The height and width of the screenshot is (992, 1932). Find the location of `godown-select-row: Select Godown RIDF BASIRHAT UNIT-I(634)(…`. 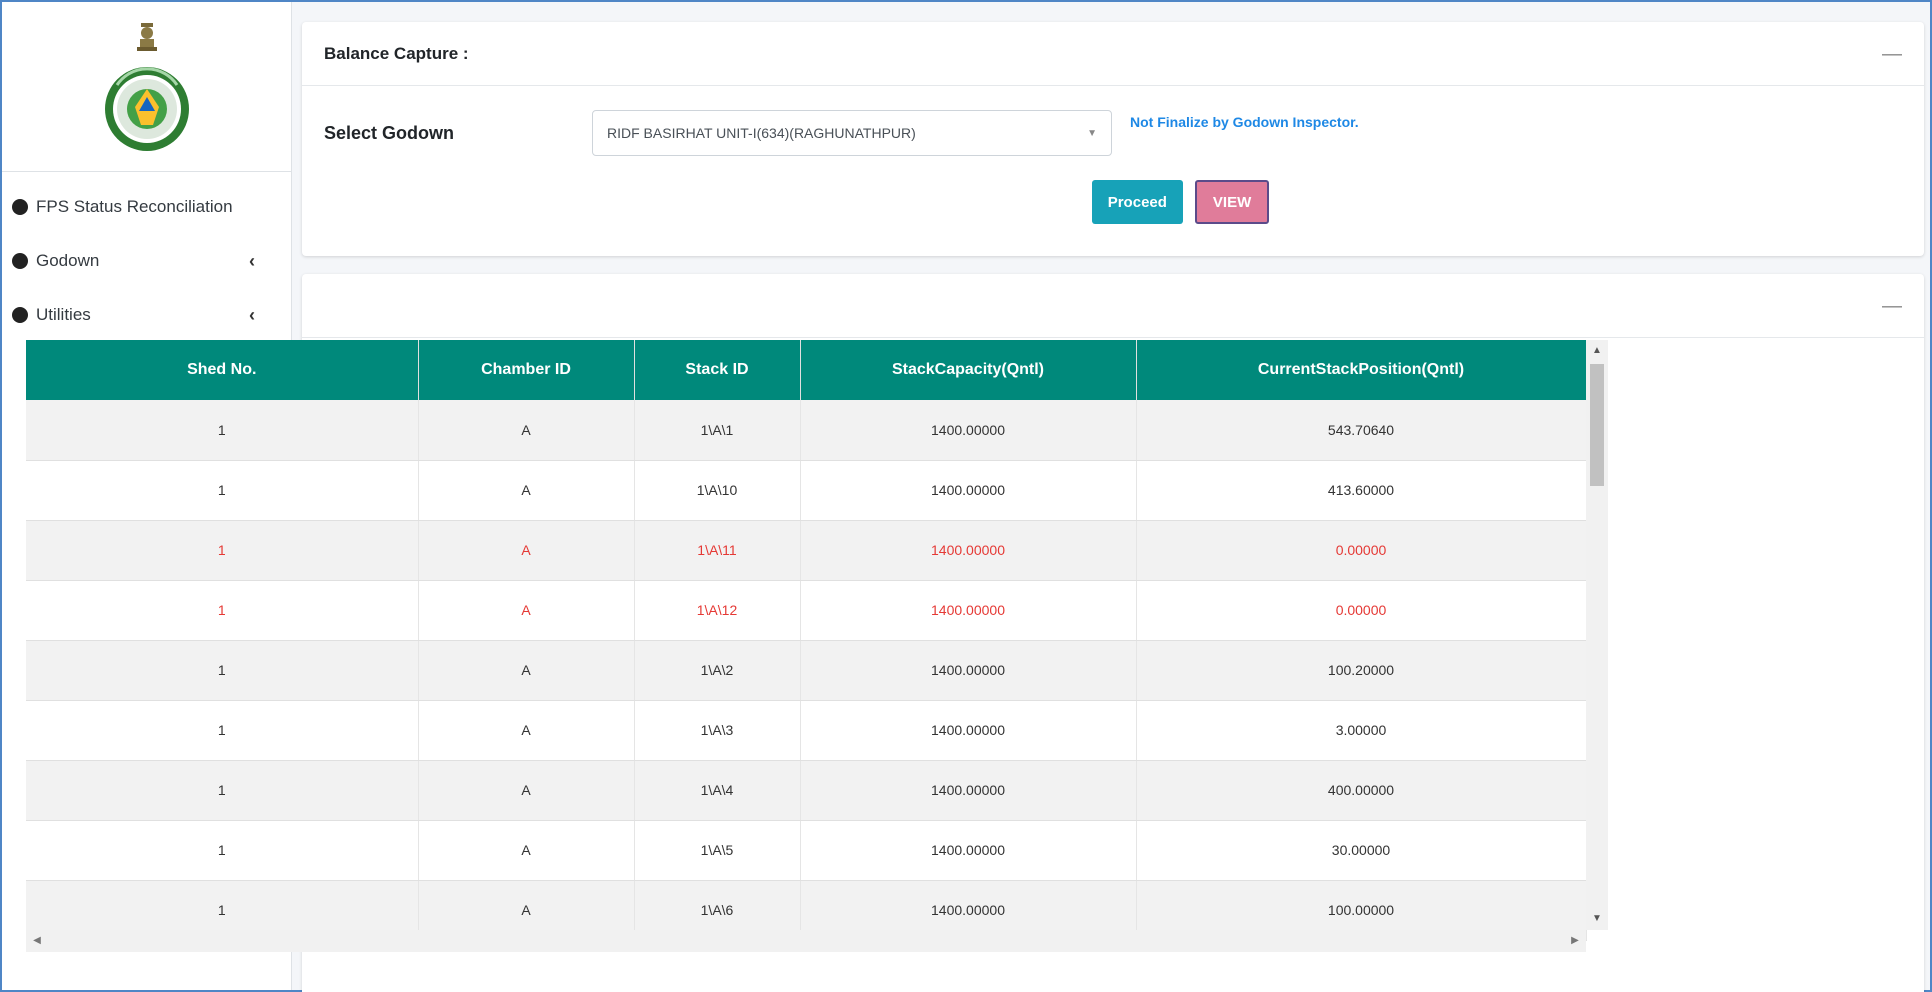

godown-select-row: Select Godown RIDF BASIRHAT UNIT-I(634)(… is located at coordinates (1113, 133).